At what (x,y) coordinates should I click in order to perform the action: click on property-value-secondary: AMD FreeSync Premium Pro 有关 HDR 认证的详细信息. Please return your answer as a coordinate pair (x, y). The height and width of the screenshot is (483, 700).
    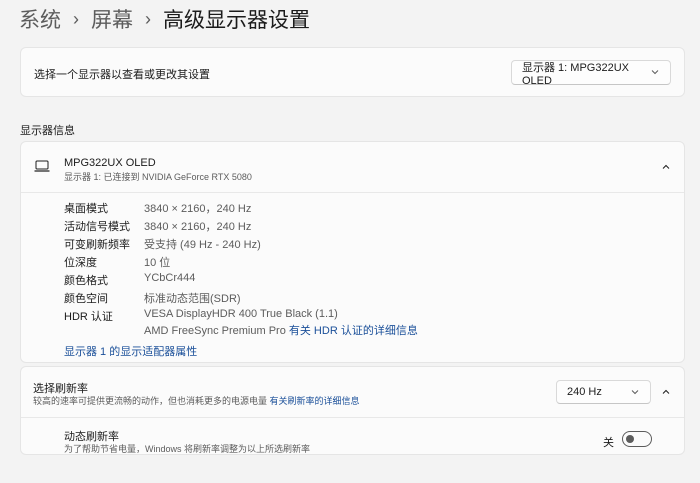
    Looking at the image, I should click on (281, 330).